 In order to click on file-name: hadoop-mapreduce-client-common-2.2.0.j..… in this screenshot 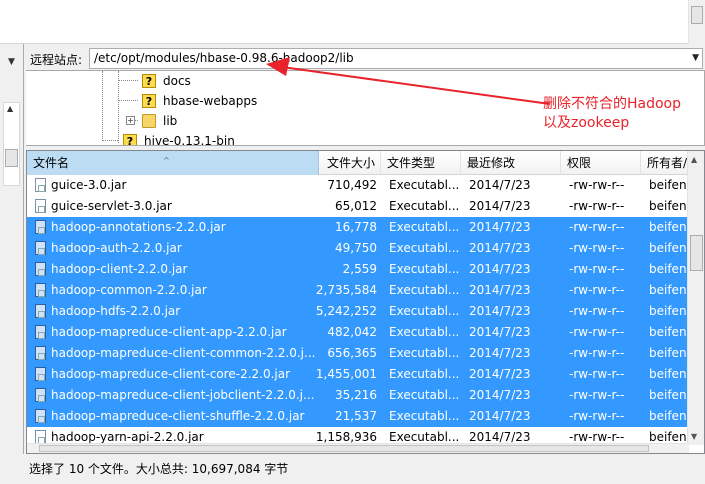, I will do `click(183, 353)`.